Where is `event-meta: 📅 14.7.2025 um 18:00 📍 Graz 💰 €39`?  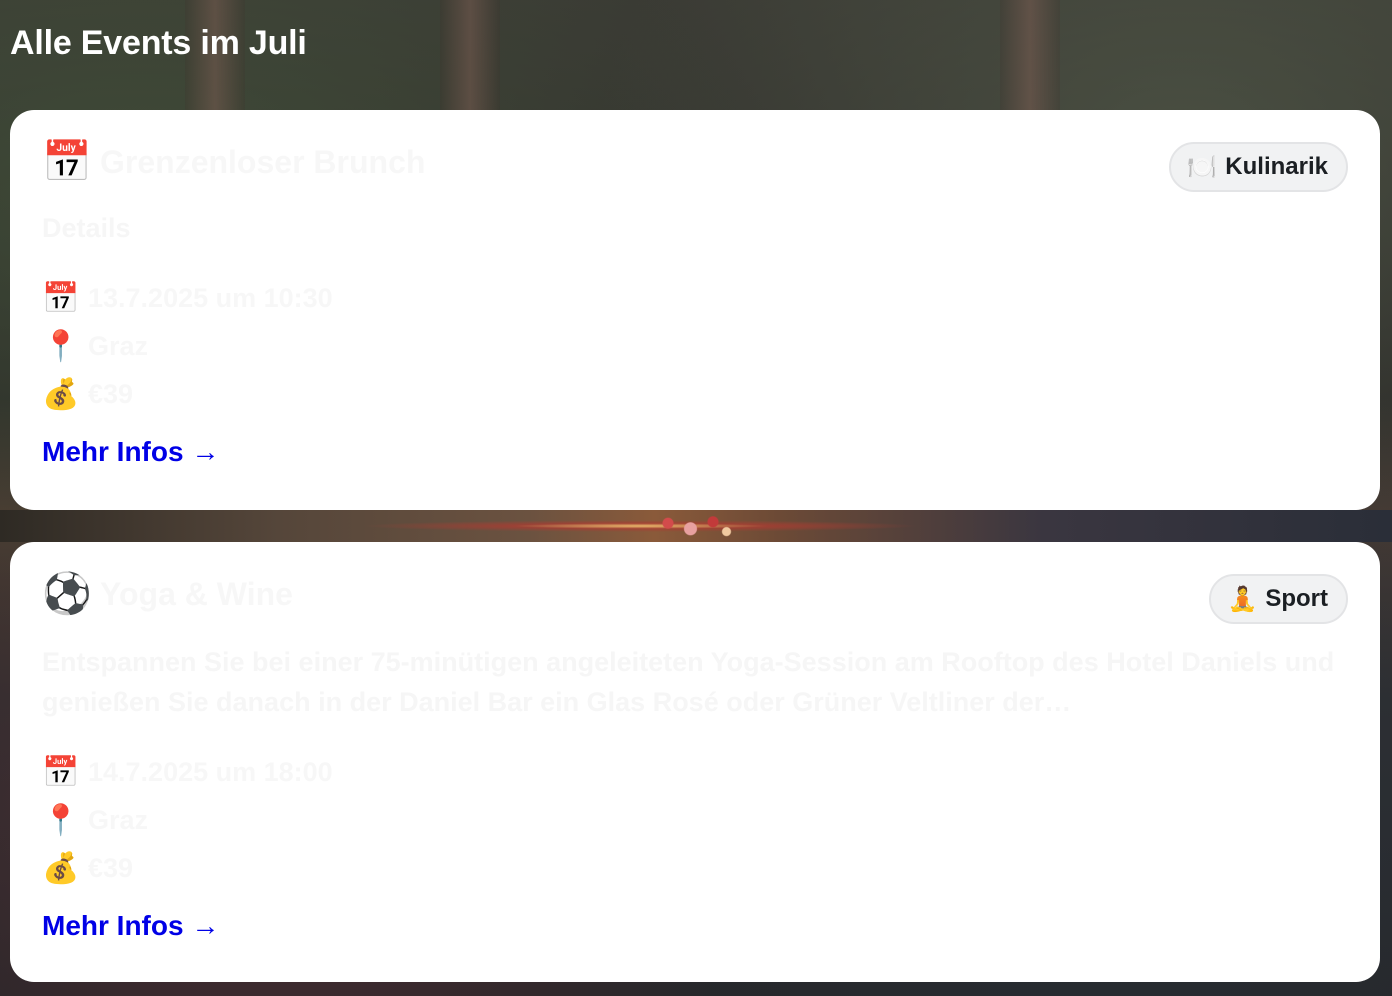 event-meta: 📅 14.7.2025 um 18:00 📍 Graz 💰 €39 is located at coordinates (695, 820).